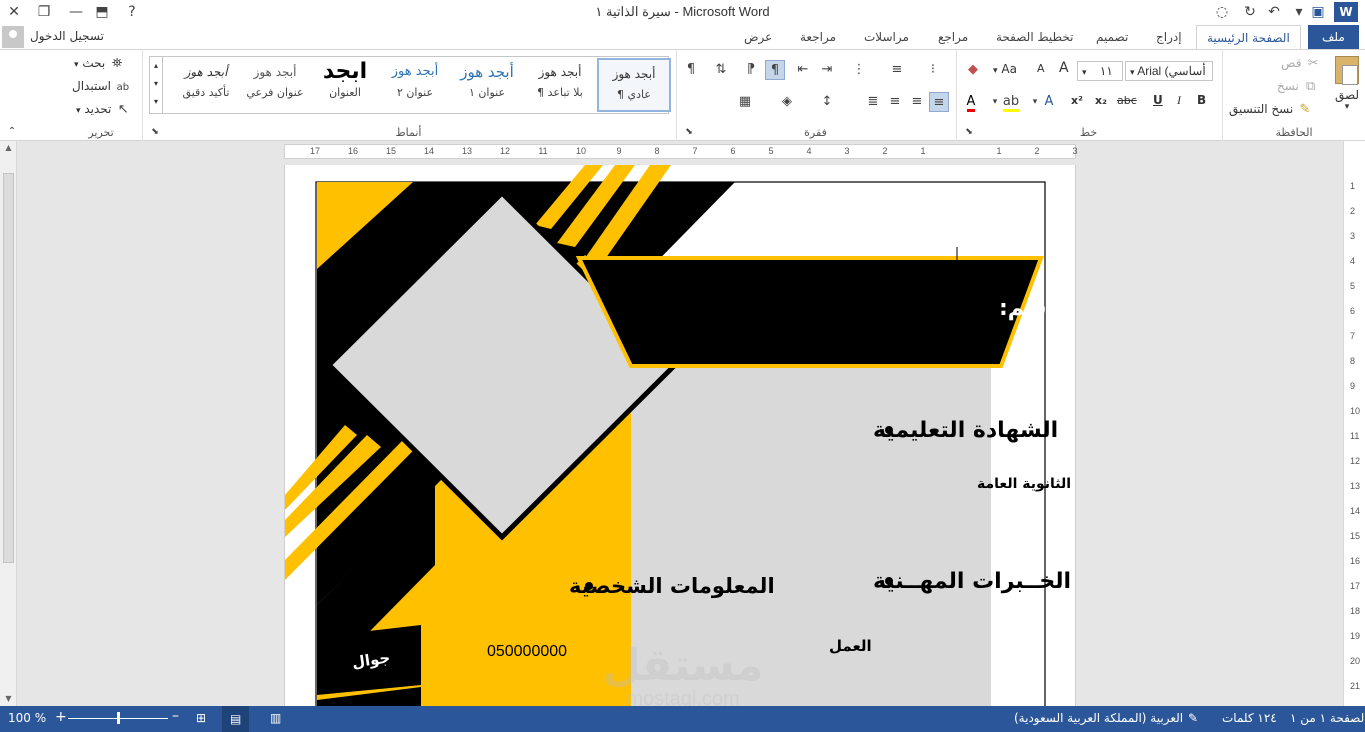 This screenshot has width=1365, height=732. Describe the element at coordinates (1201, 100) in the screenshot. I see `bold-button: B` at that location.